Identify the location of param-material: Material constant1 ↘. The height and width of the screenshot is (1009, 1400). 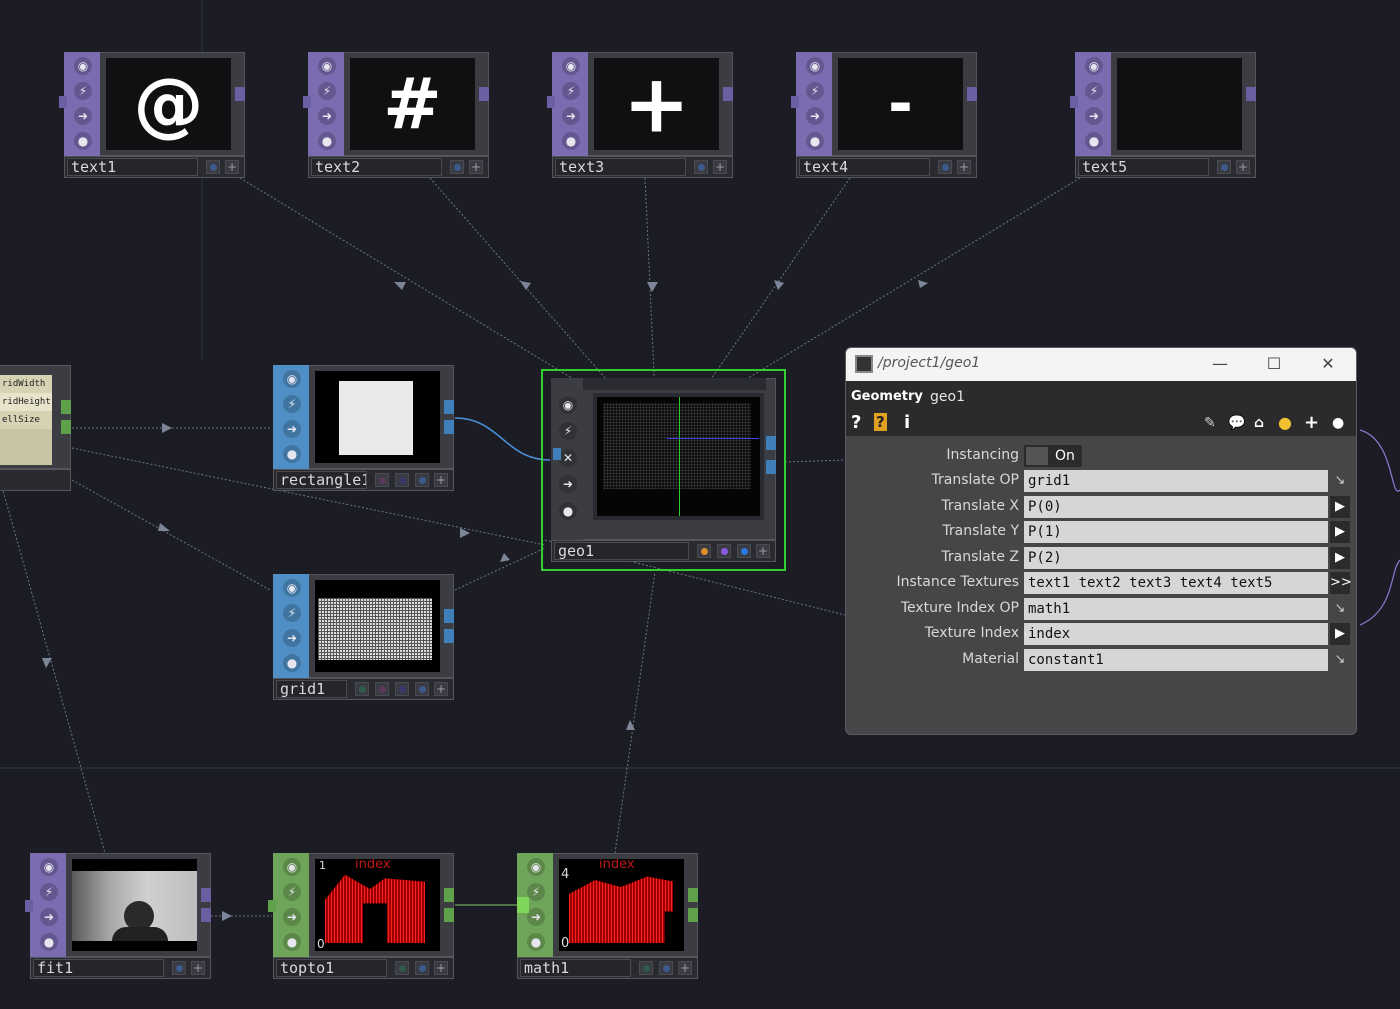
(1101, 660).